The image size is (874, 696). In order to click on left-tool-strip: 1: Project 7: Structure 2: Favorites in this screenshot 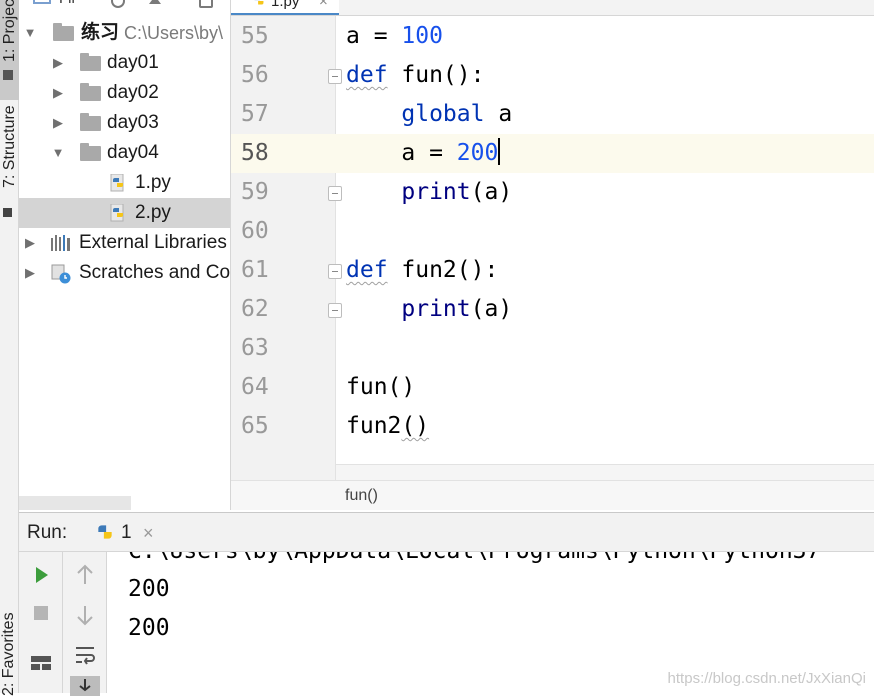, I will do `click(9, 348)`.